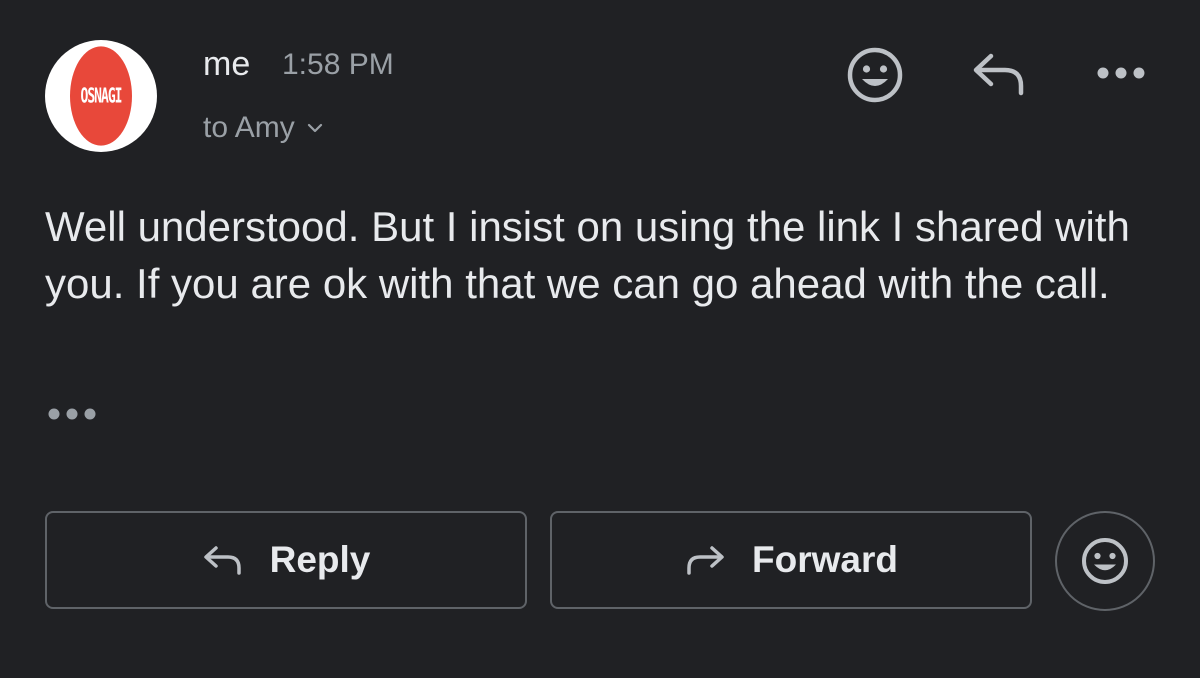  I want to click on forward-button: Forward, so click(791, 560).